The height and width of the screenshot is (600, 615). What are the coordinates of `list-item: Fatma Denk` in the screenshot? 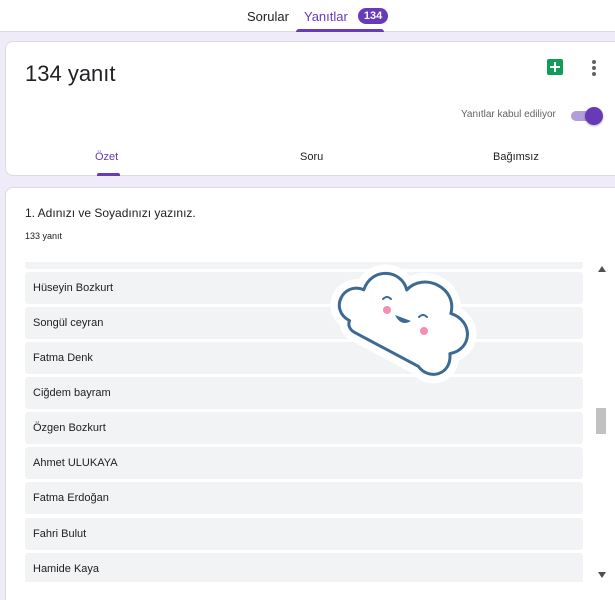 It's located at (304, 358).